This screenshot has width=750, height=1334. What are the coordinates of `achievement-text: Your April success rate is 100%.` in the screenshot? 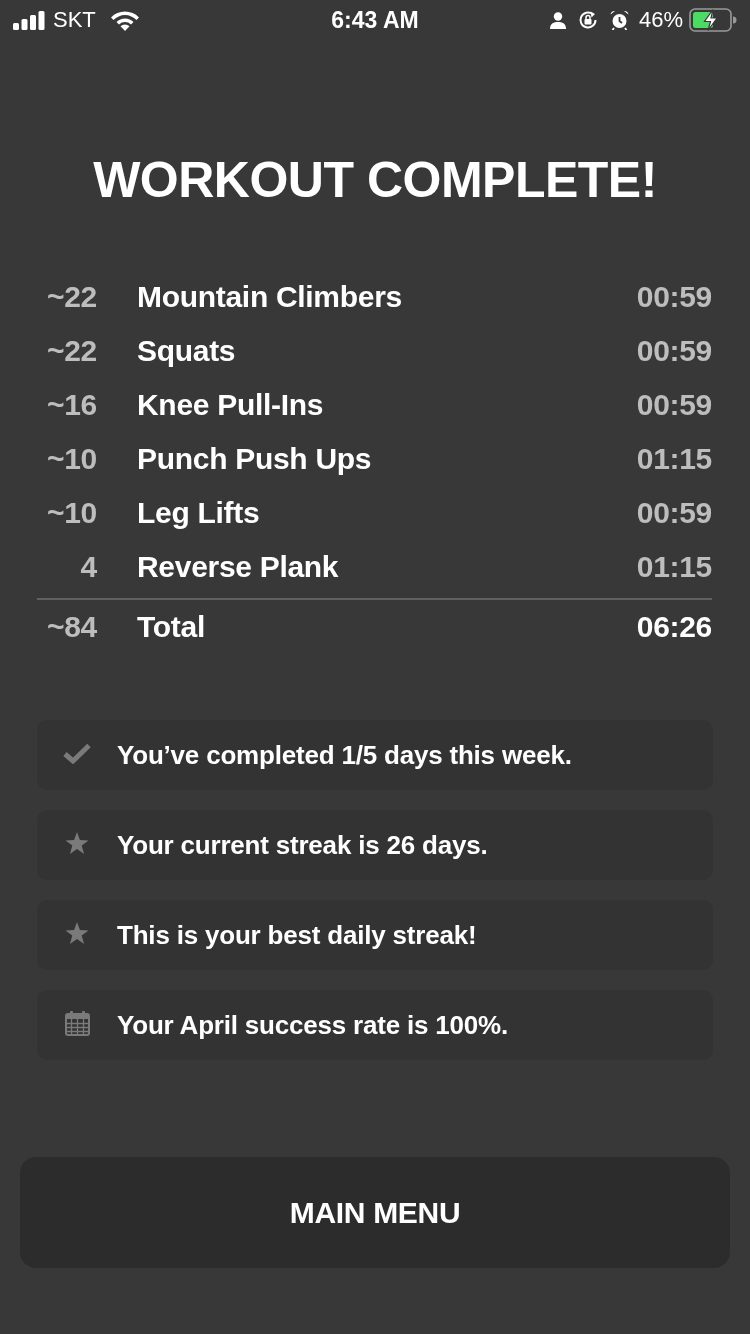 It's located at (312, 1025).